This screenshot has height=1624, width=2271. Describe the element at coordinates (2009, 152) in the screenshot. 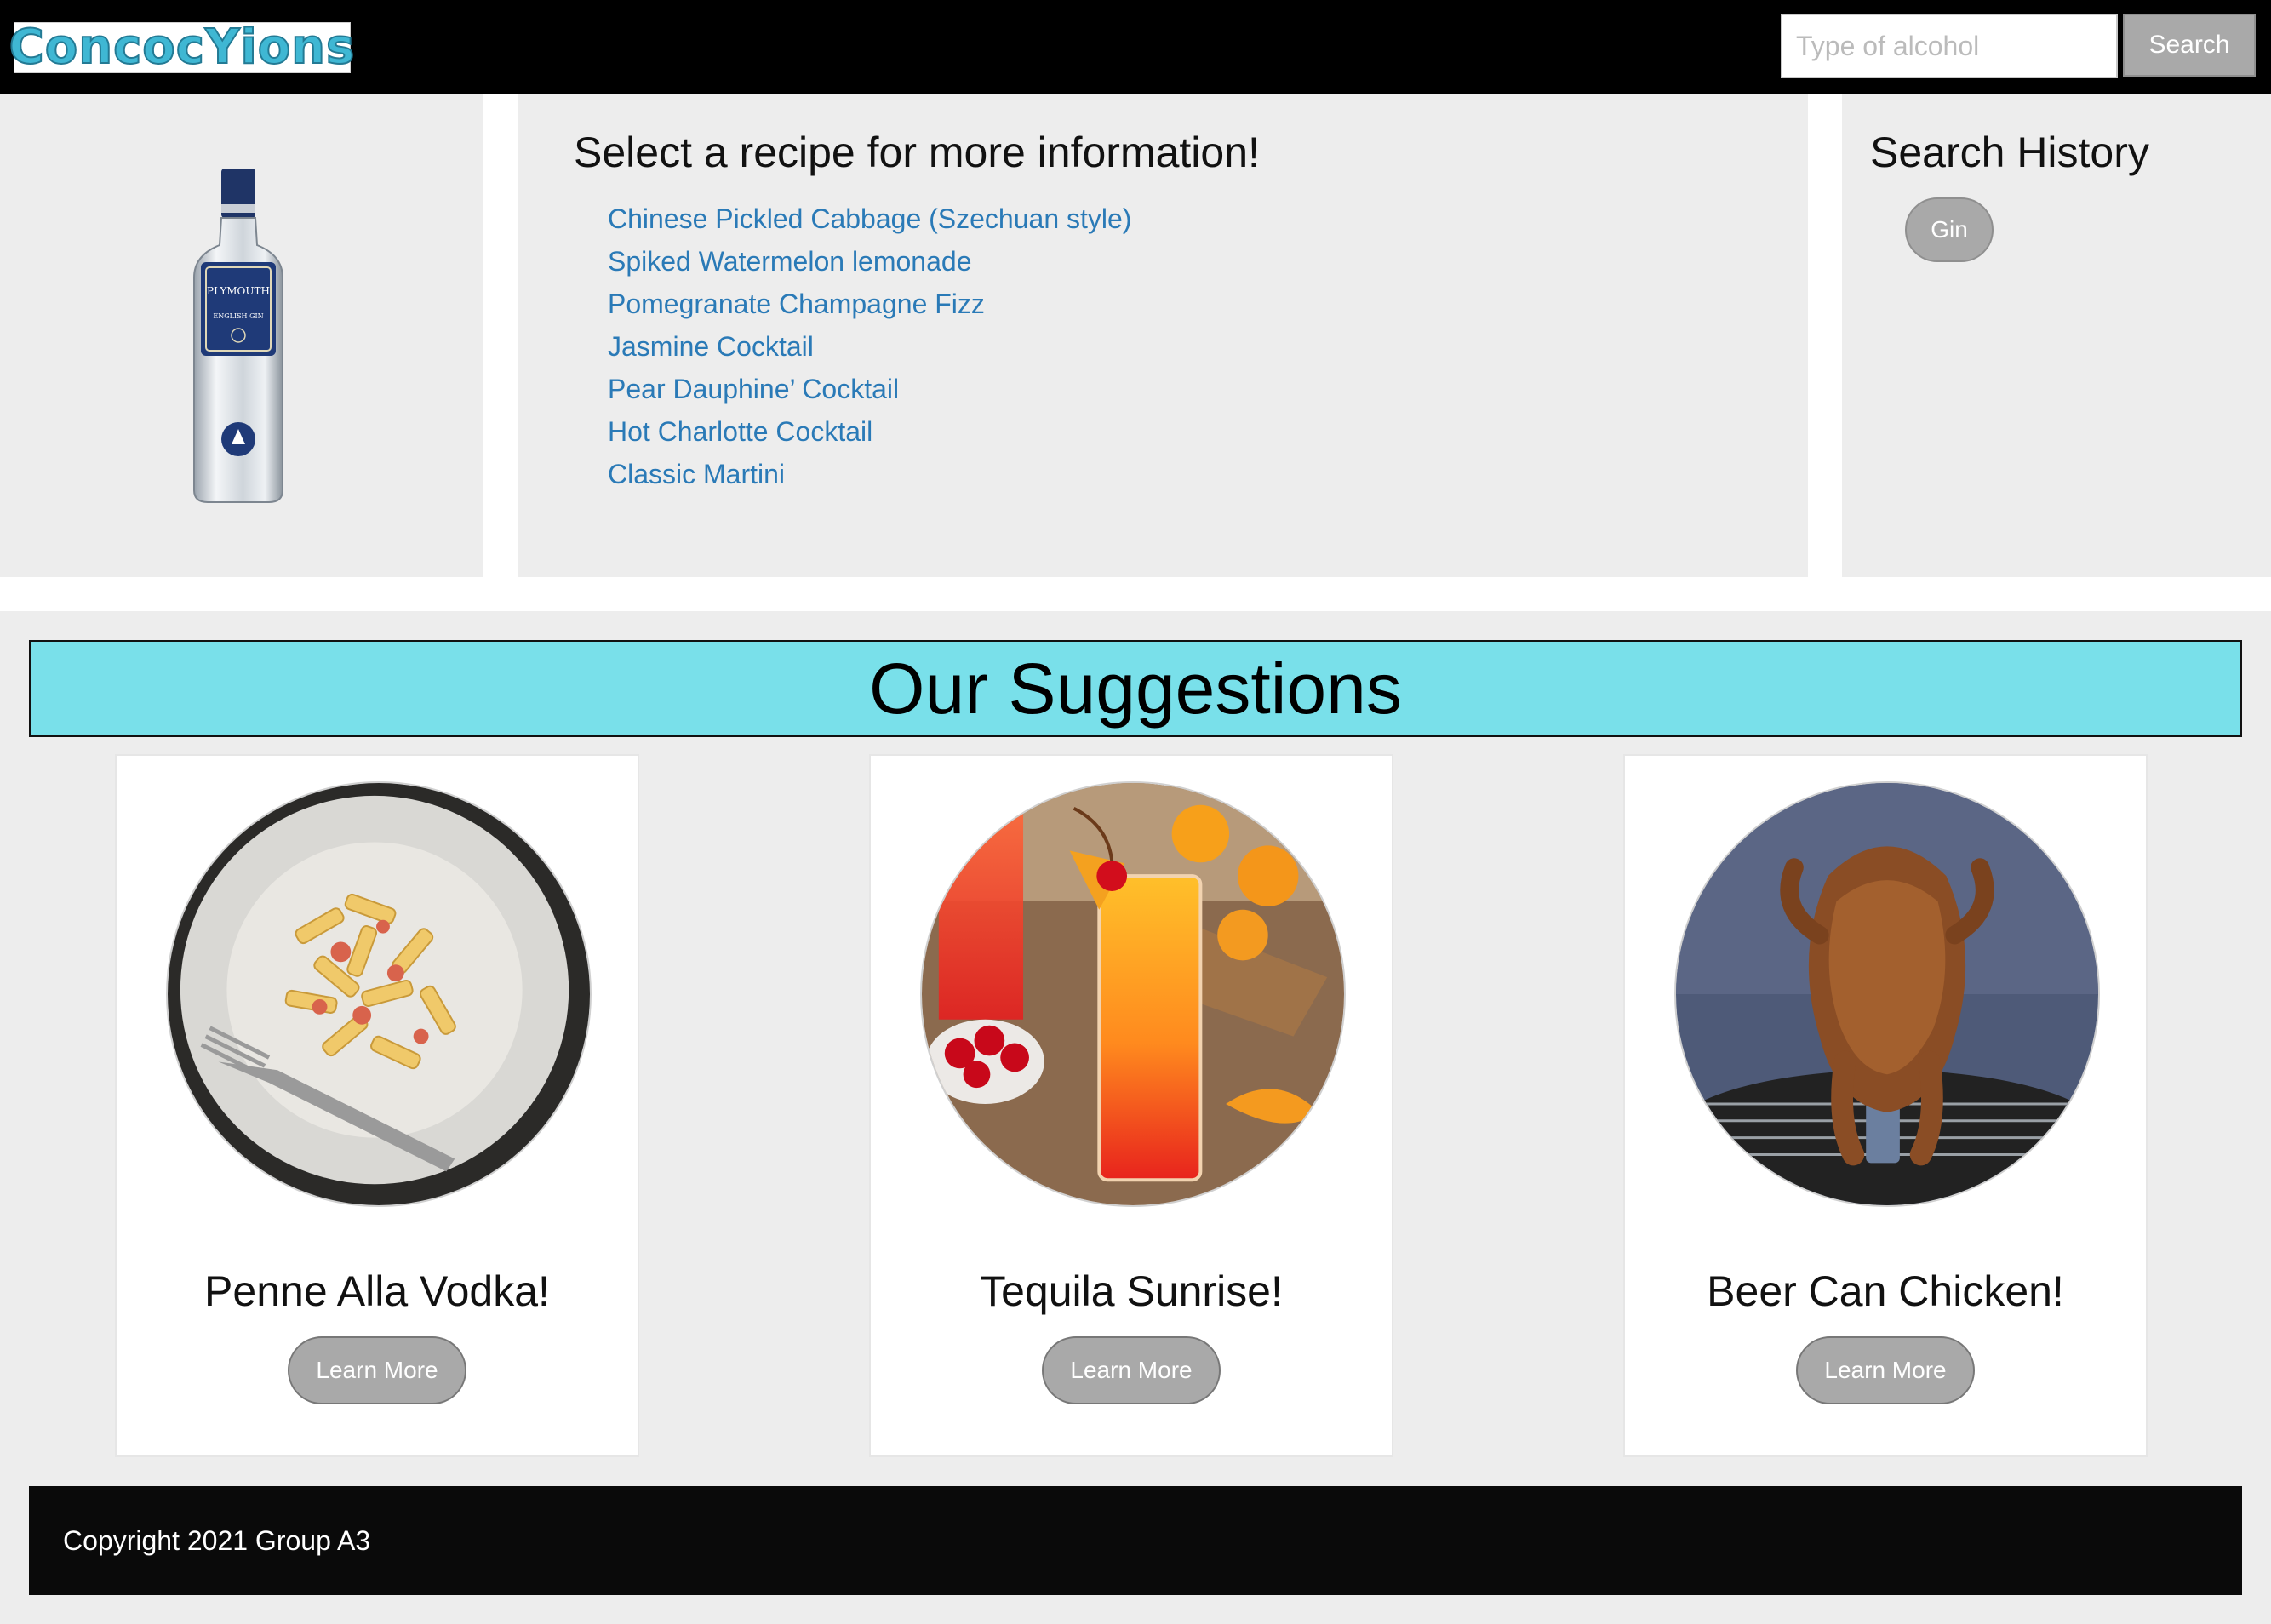

I see `search-history-heading: Search History` at that location.